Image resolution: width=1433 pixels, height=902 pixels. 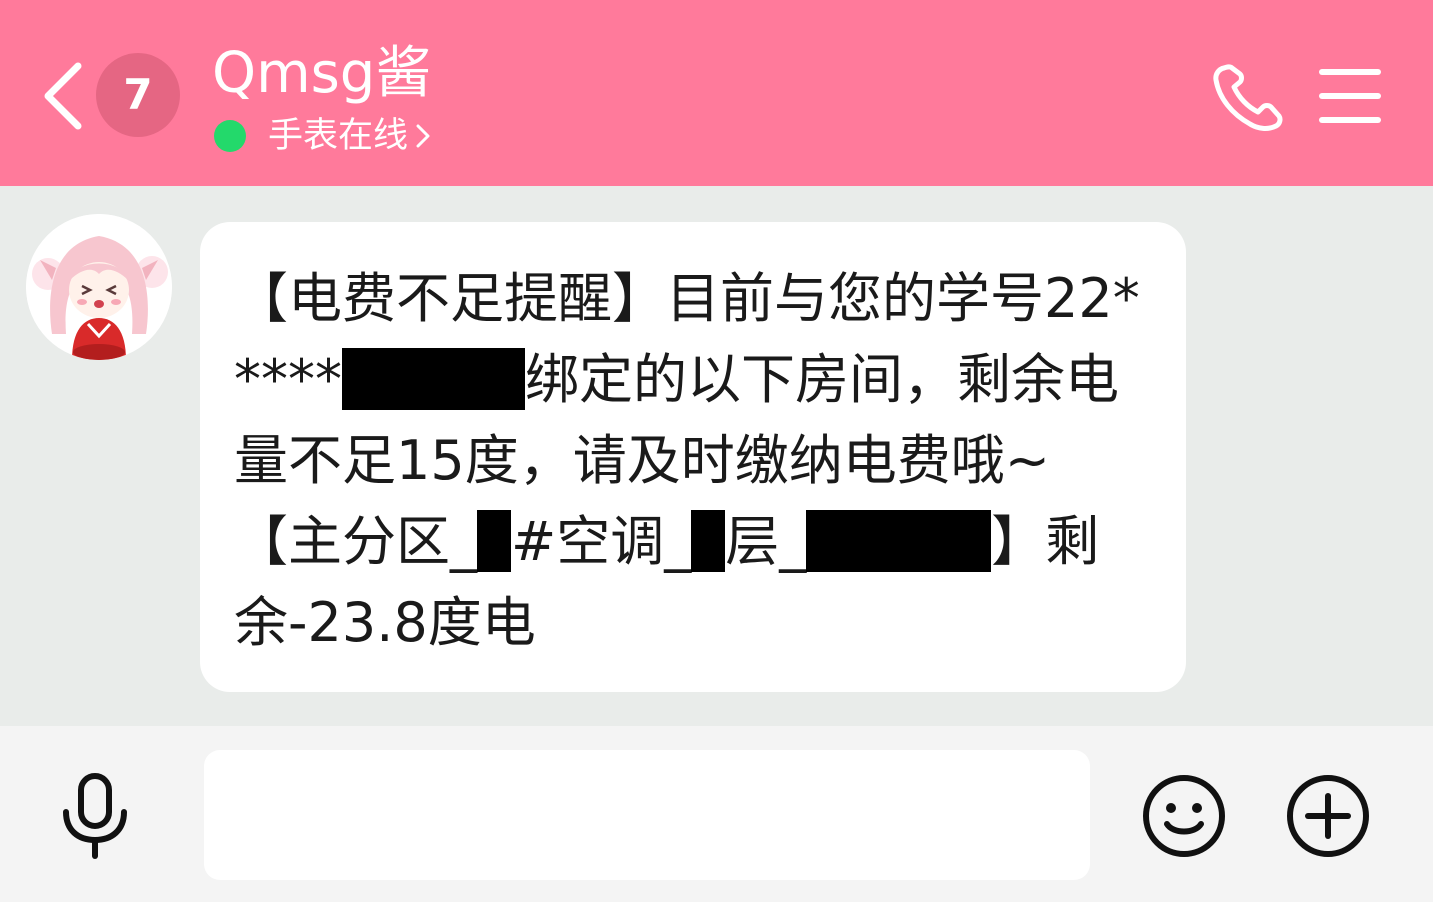 I want to click on unread-count-badge: 7, so click(x=138, y=95).